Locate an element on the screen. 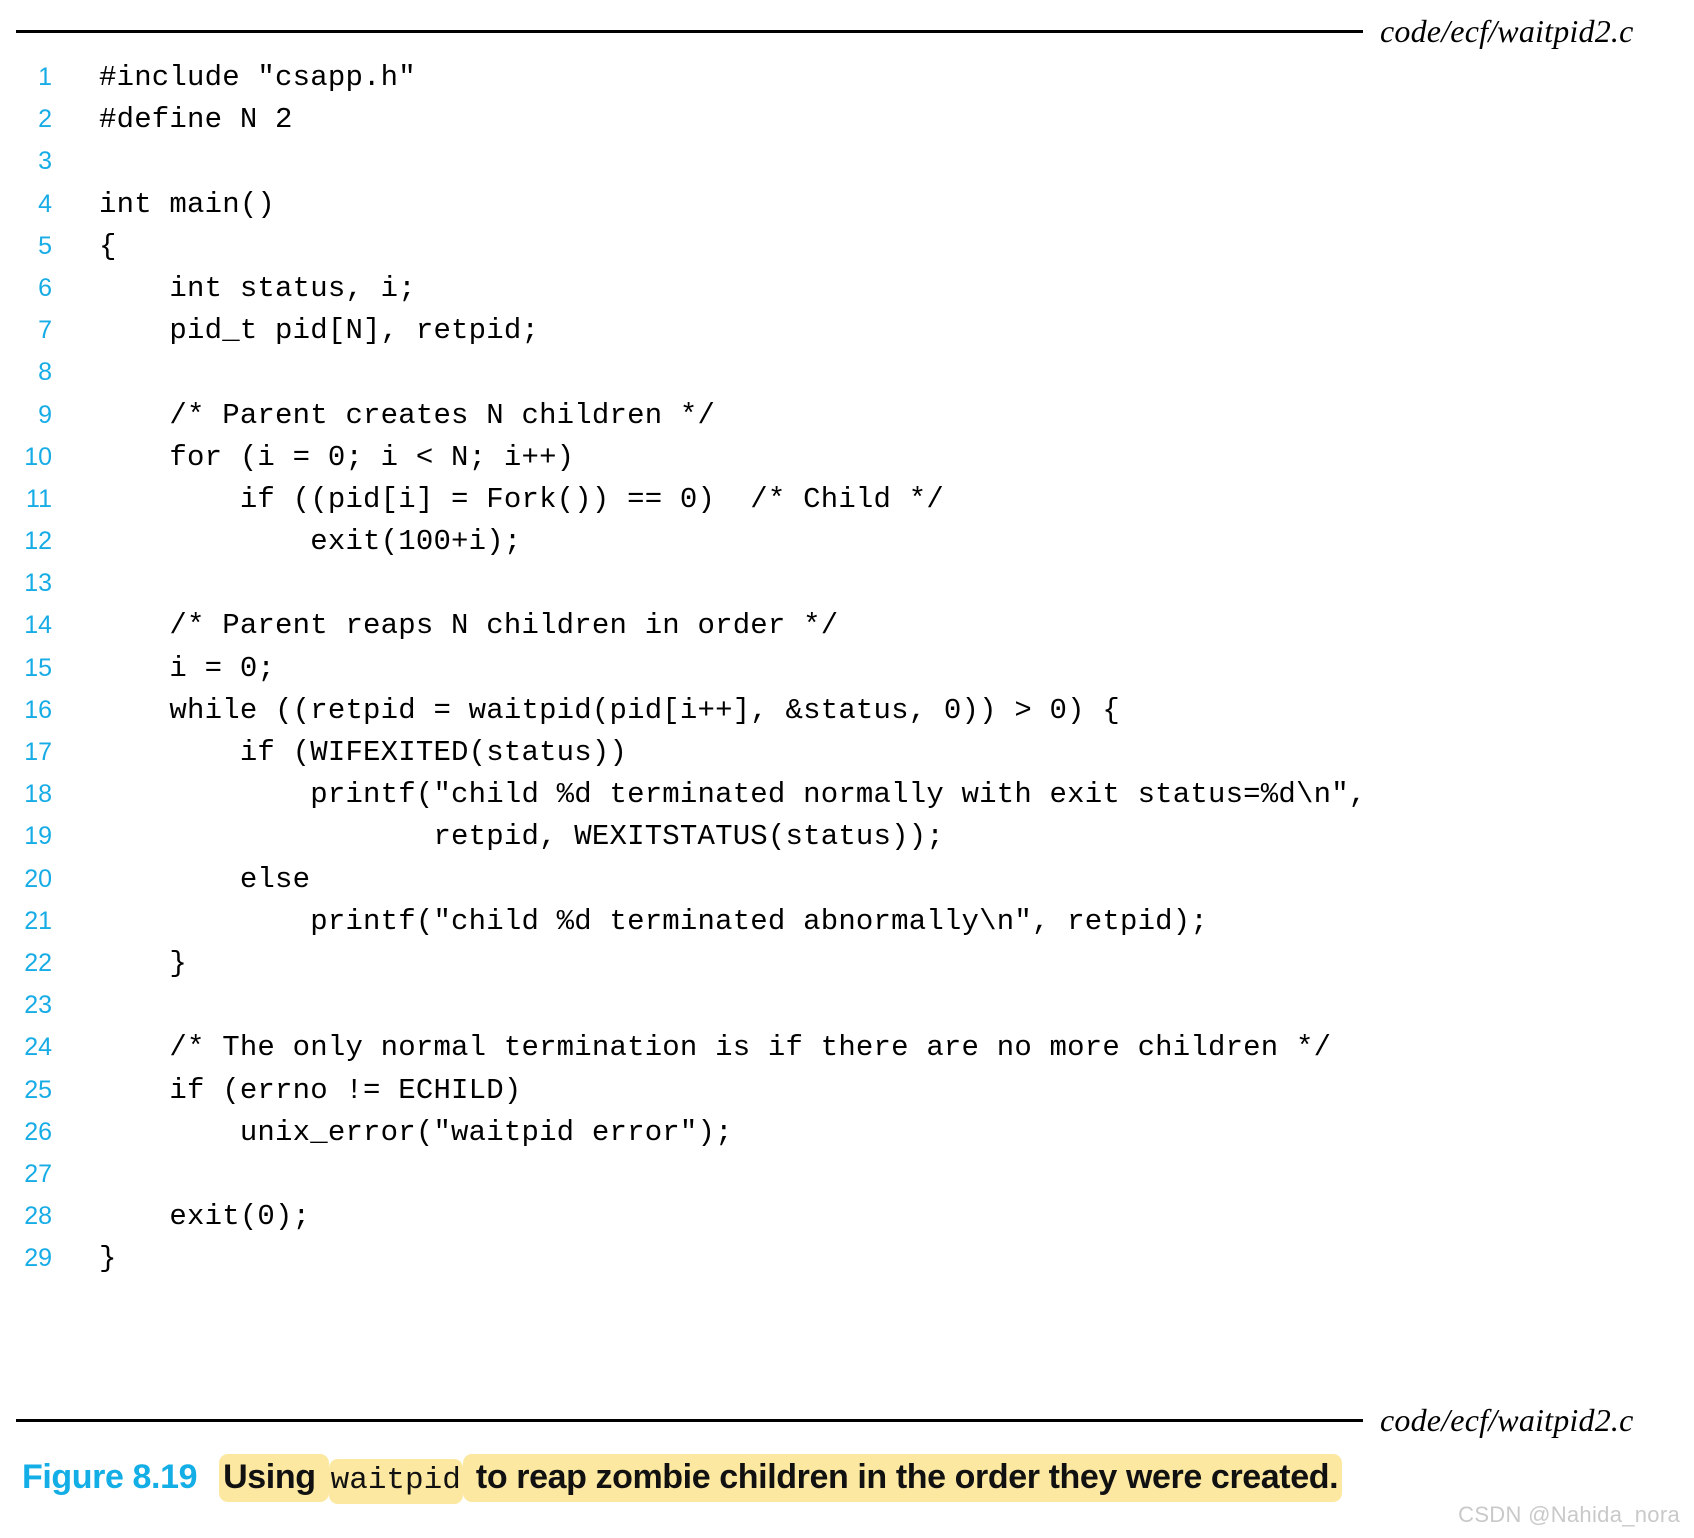  figure-caption-label: Figure 8.19 is located at coordinates (110, 1477).